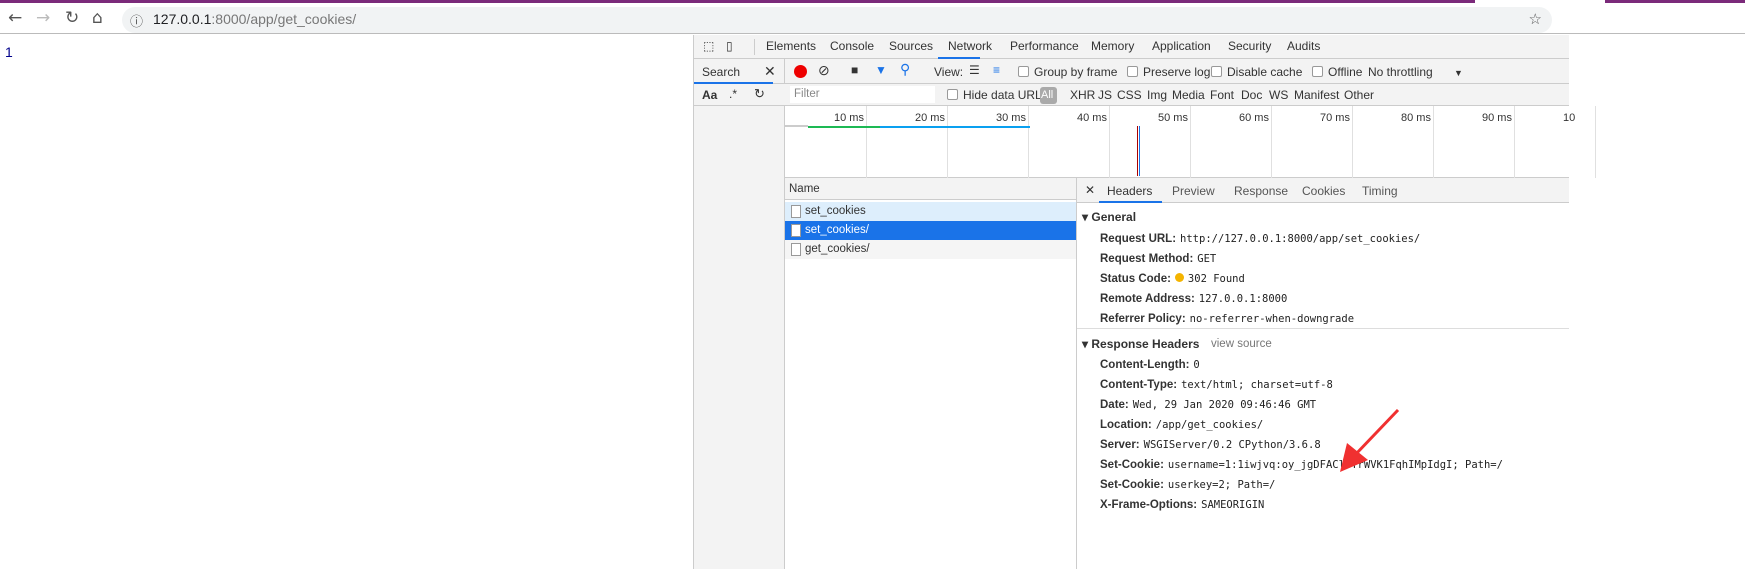 The width and height of the screenshot is (1745, 569). I want to click on type-filter-manifest: Manifest, so click(1316, 95).